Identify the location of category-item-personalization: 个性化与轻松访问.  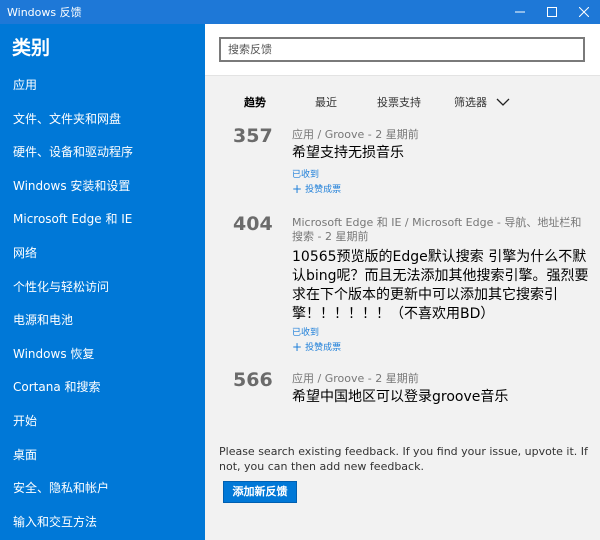
(102, 288).